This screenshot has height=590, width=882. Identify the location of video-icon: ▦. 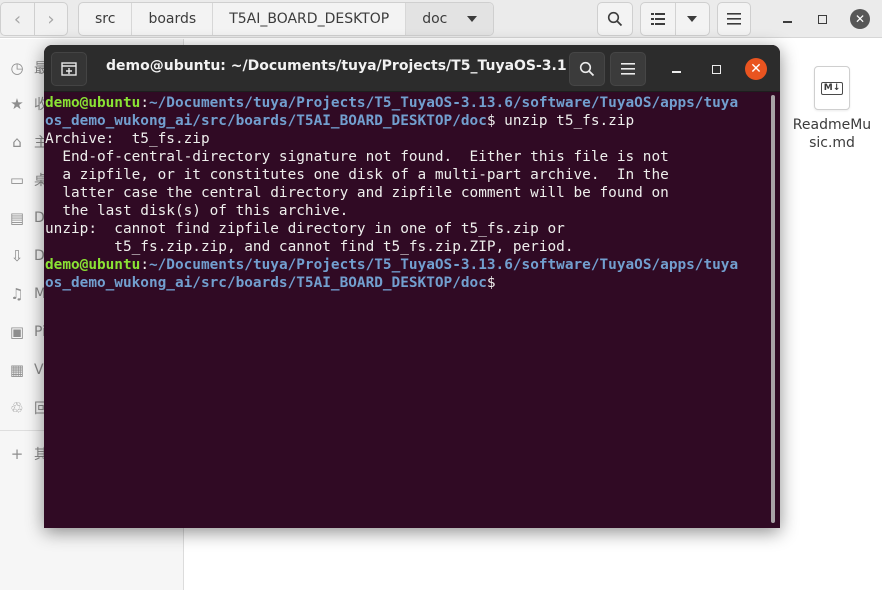
(17, 370).